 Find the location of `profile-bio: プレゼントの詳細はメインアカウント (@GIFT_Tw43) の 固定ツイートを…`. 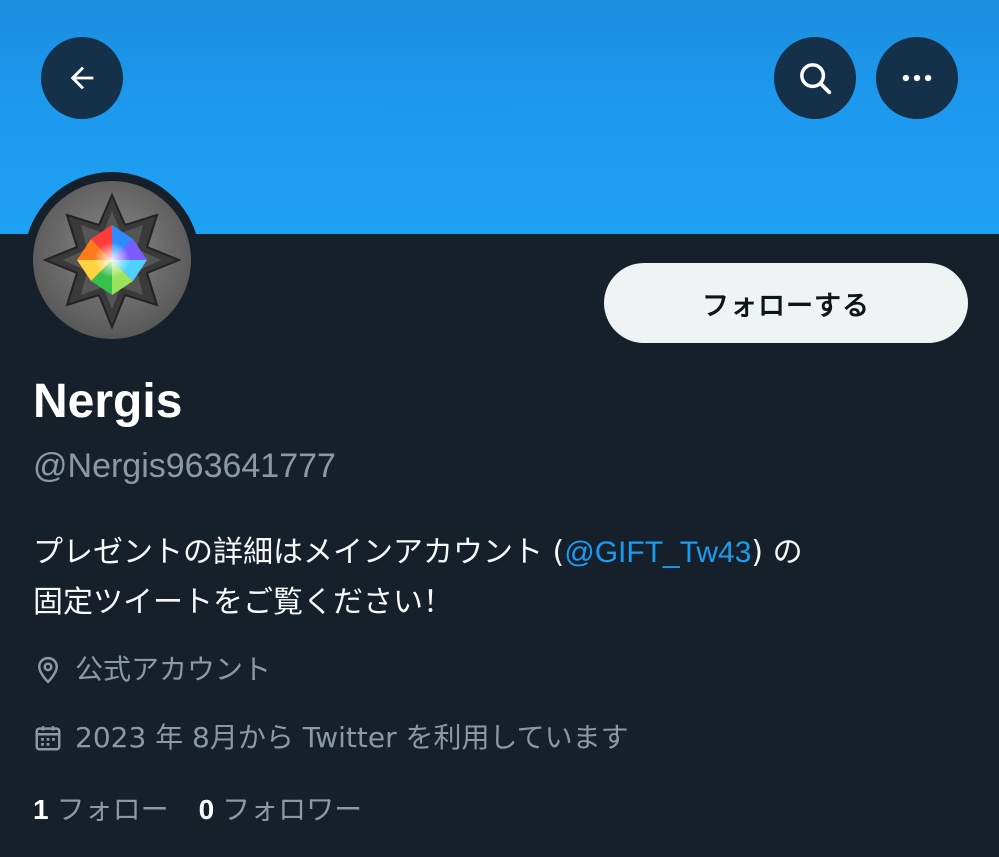

profile-bio: プレゼントの詳細はメインアカウント (@GIFT_Tw43) の 固定ツイートを… is located at coordinates (503, 578).